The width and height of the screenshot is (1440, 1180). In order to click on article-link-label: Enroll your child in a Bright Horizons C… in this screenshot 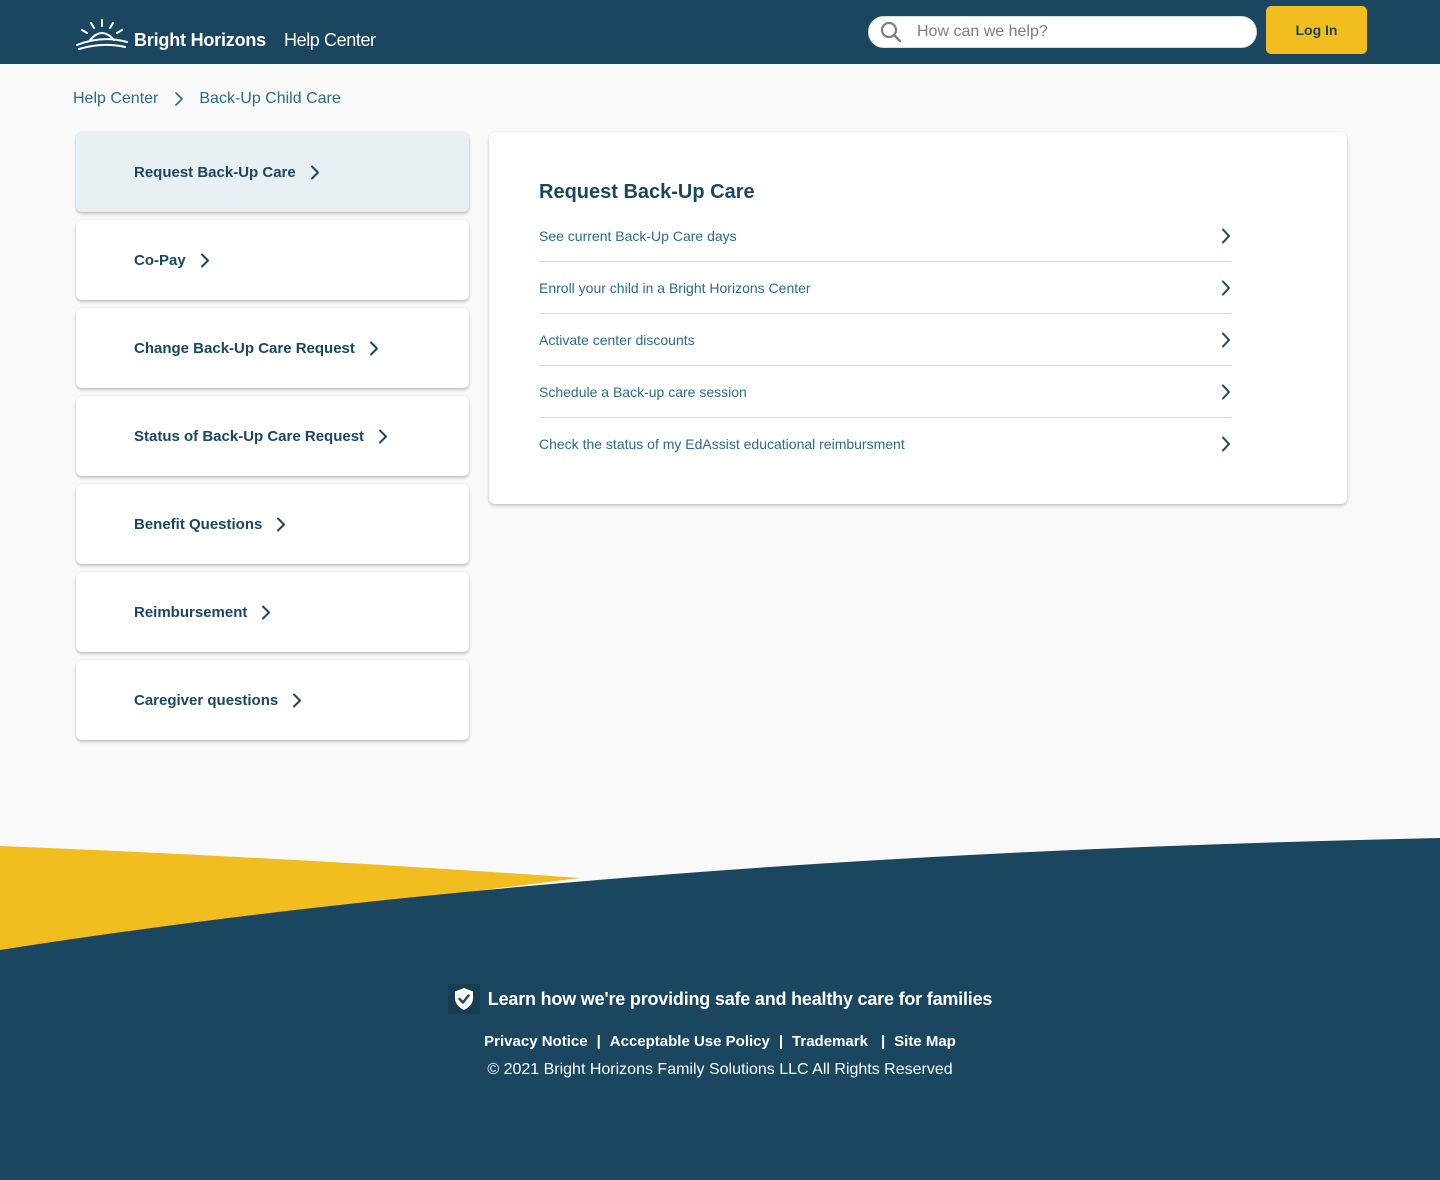, I will do `click(675, 287)`.